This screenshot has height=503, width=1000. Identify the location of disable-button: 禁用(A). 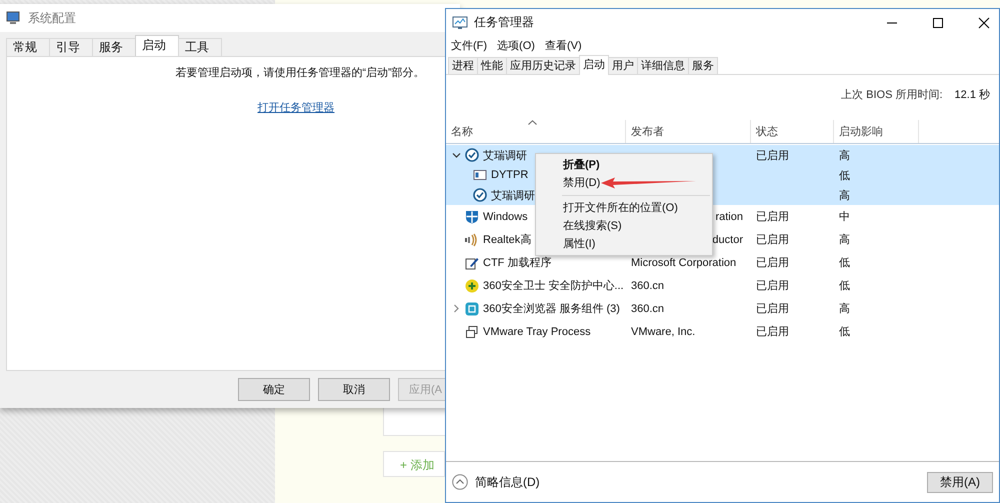
(960, 482).